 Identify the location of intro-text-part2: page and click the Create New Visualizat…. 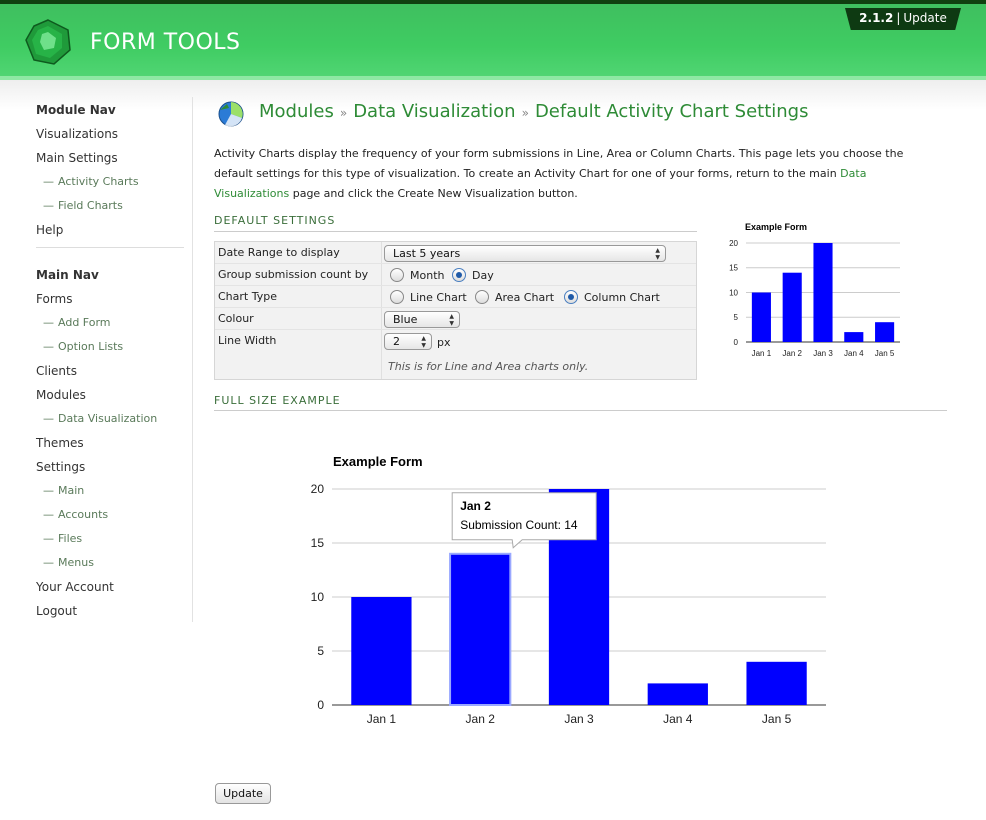
(433, 193).